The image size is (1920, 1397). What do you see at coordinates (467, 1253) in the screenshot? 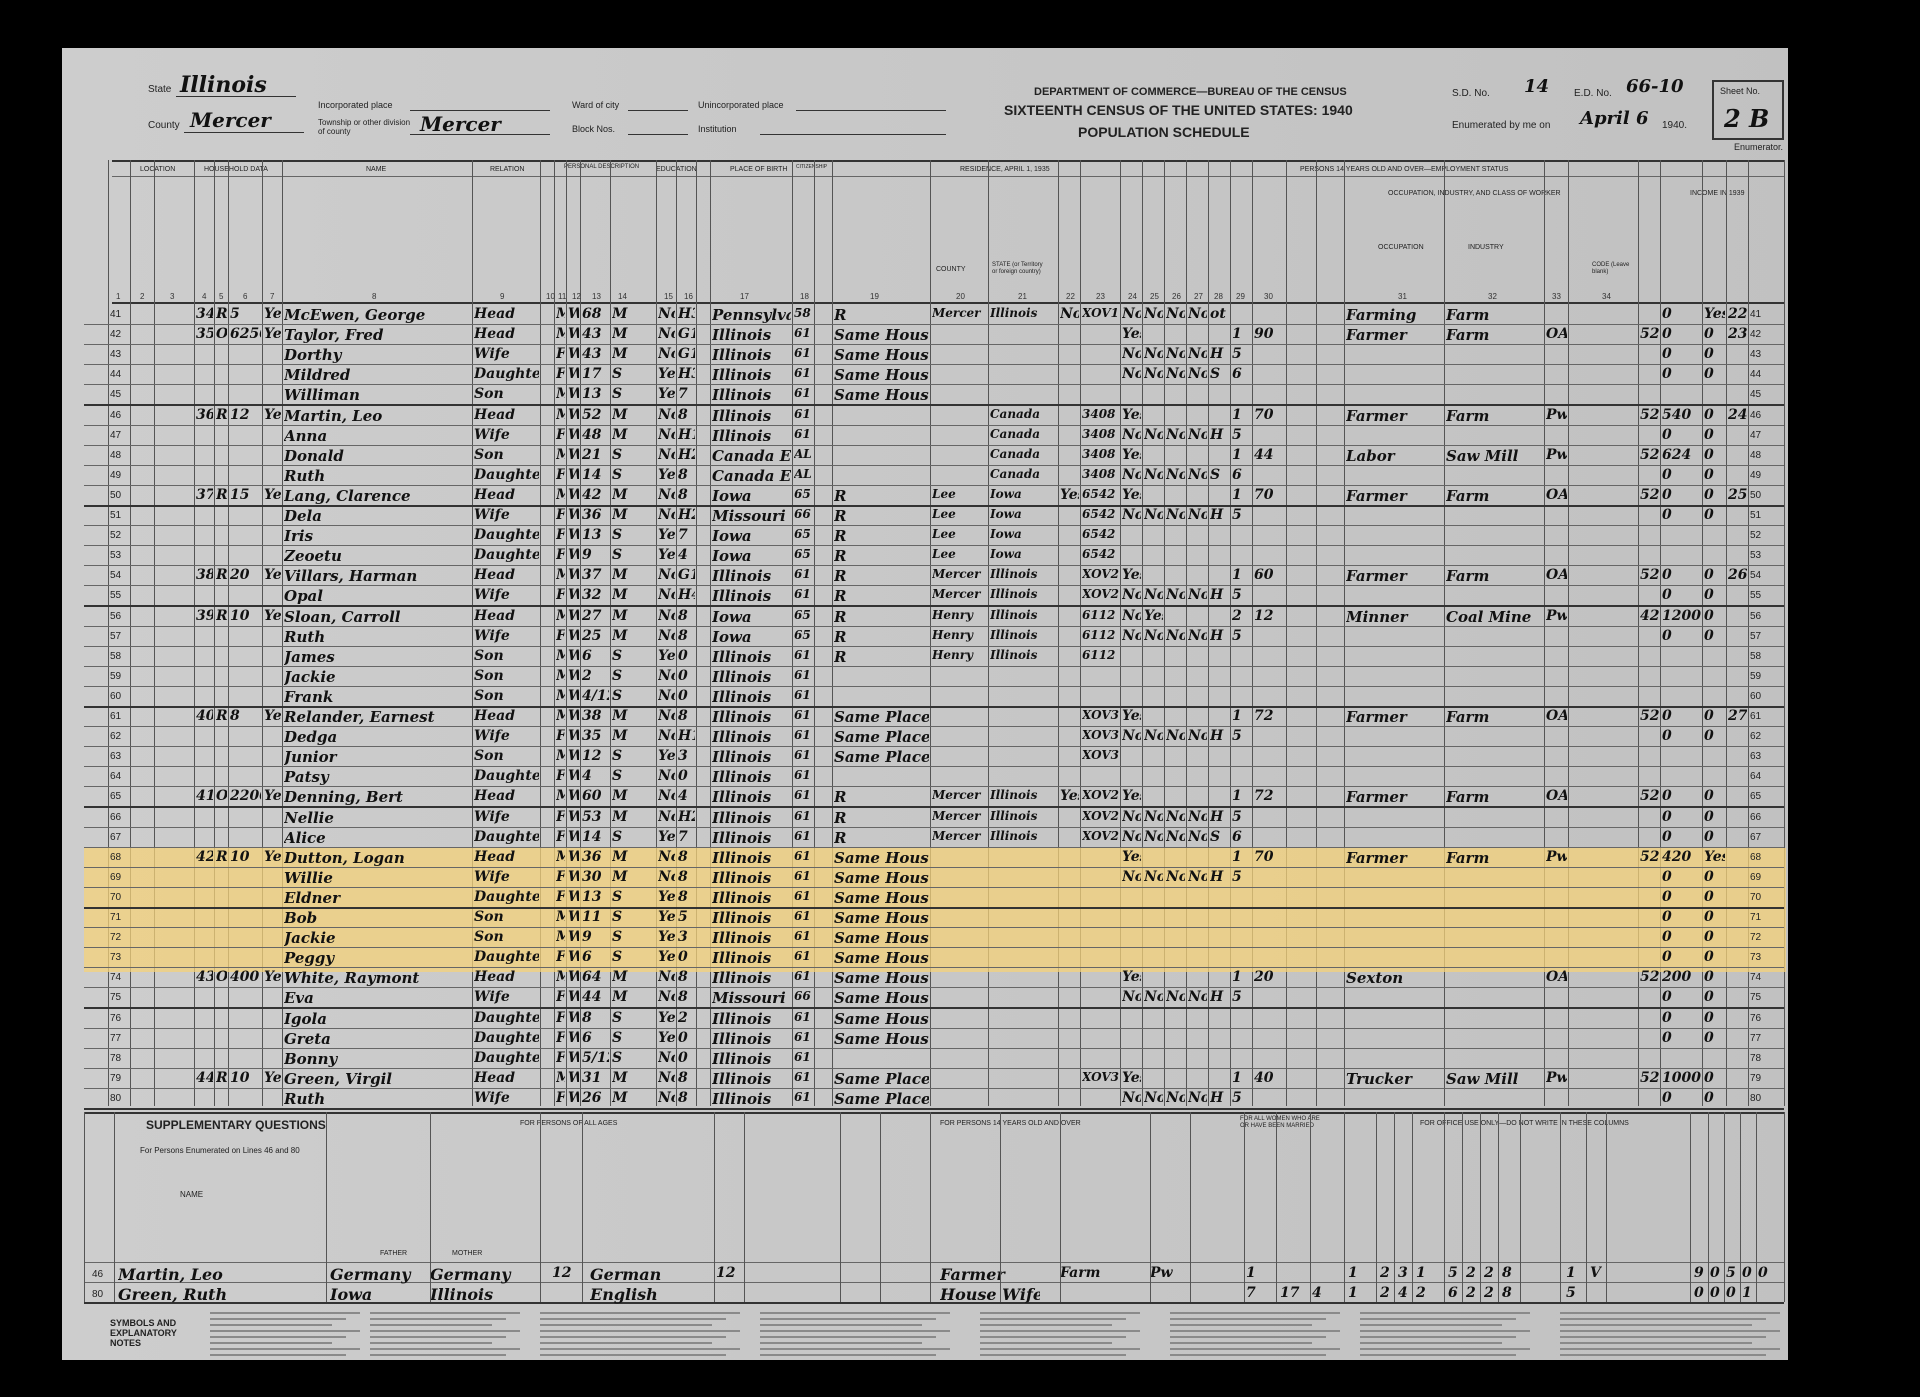
I see `supp-mother-label: MOTHER` at bounding box center [467, 1253].